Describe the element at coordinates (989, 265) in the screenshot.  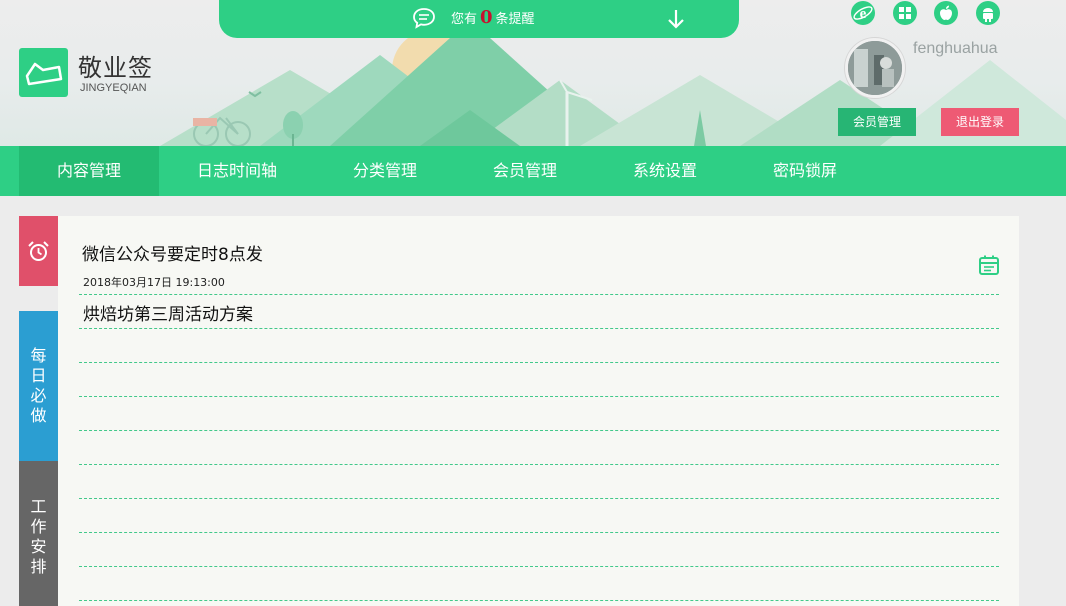
I see `calendar-icon` at that location.